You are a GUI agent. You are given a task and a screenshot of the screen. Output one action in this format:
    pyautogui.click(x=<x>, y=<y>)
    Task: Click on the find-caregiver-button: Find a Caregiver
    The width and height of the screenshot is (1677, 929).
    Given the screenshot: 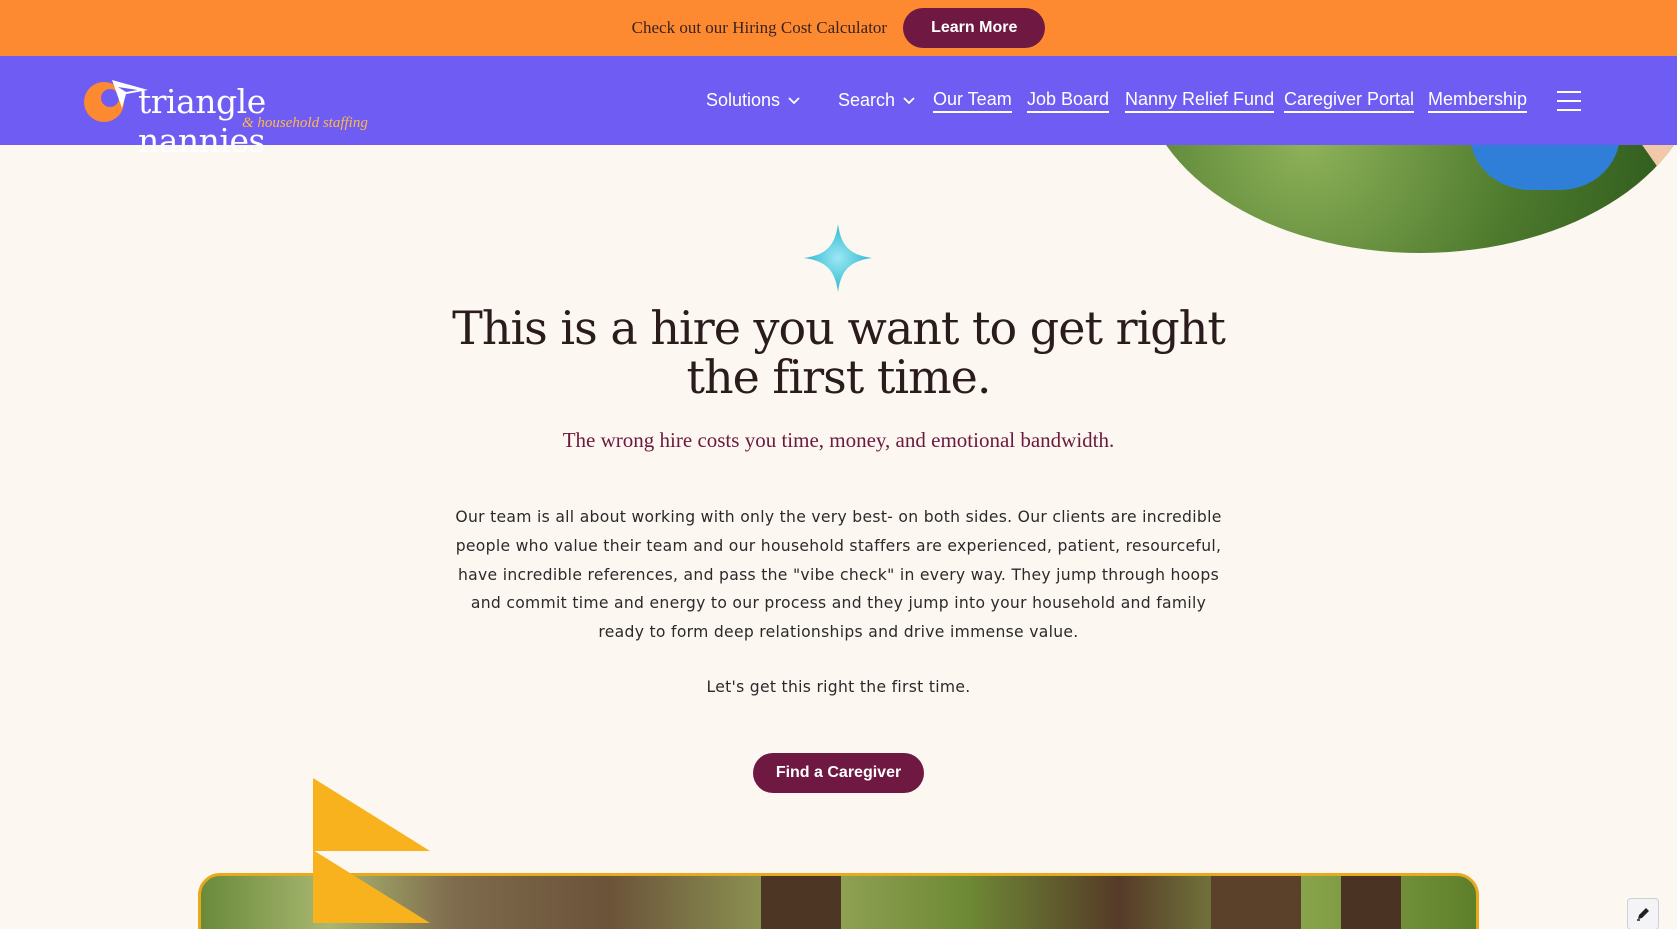 What is the action you would take?
    pyautogui.click(x=838, y=773)
    